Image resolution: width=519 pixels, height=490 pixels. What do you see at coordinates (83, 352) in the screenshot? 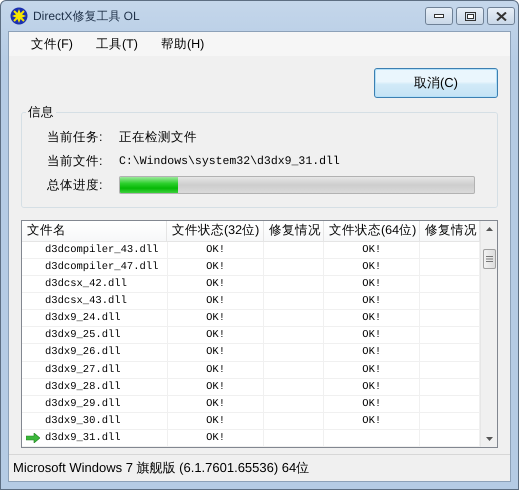
I see `file-name: d3dx9_26.dll` at bounding box center [83, 352].